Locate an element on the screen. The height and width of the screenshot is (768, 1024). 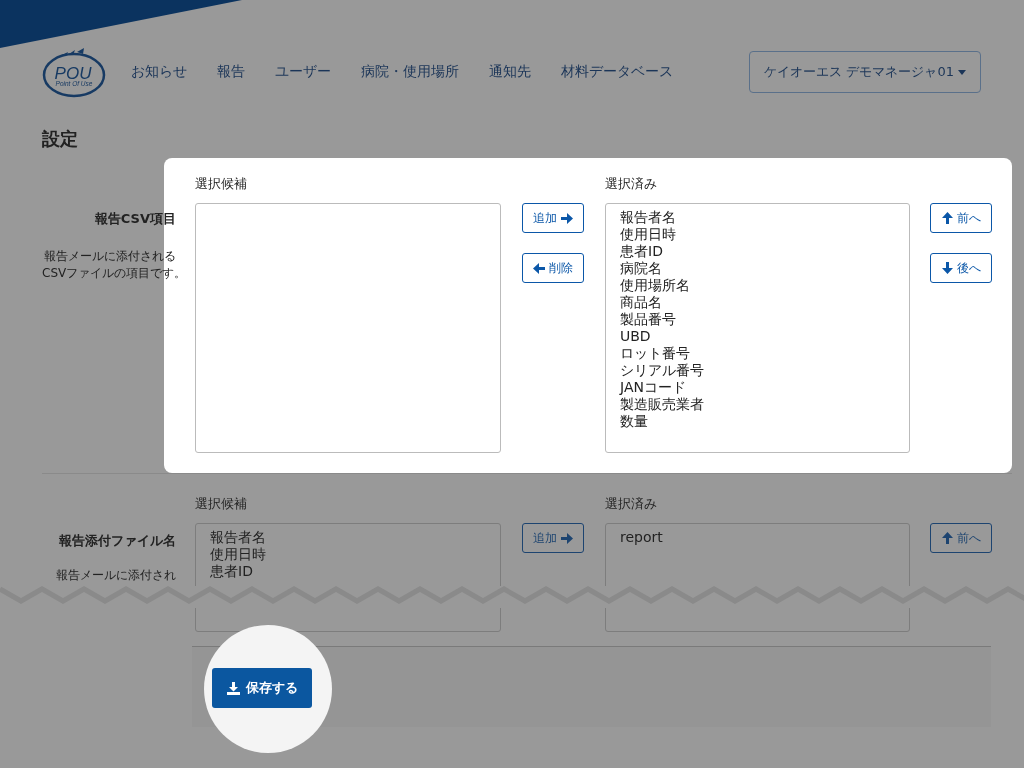
list-option: JANコード is located at coordinates (757, 387).